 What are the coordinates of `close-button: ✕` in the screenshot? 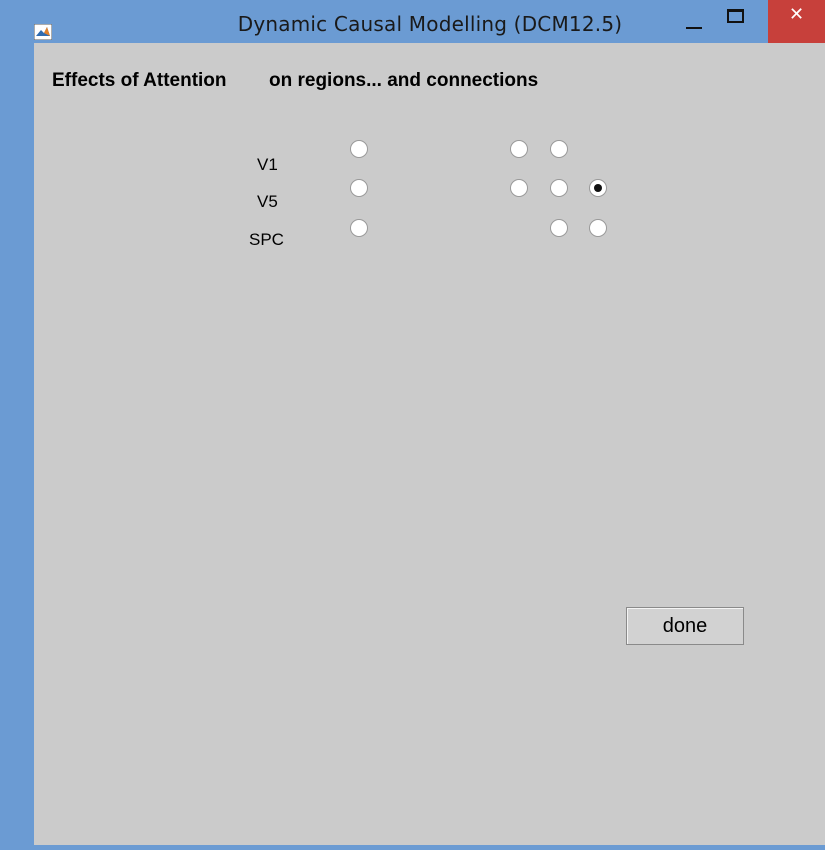 It's located at (796, 21).